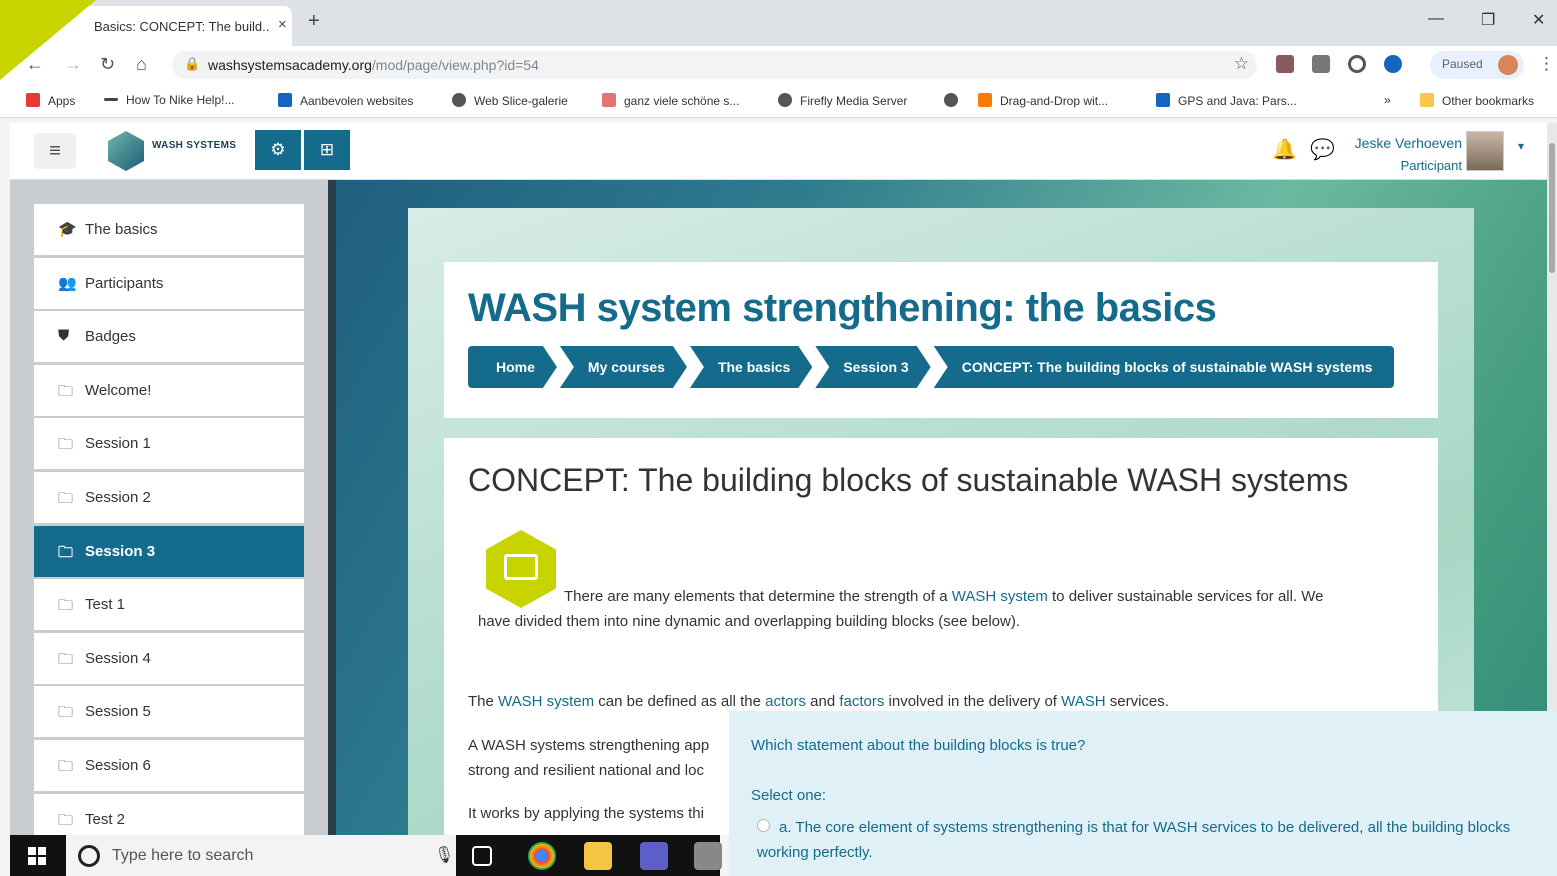 This screenshot has height=876, width=1557. I want to click on bookmark-item: Web Slice-galerie, so click(510, 100).